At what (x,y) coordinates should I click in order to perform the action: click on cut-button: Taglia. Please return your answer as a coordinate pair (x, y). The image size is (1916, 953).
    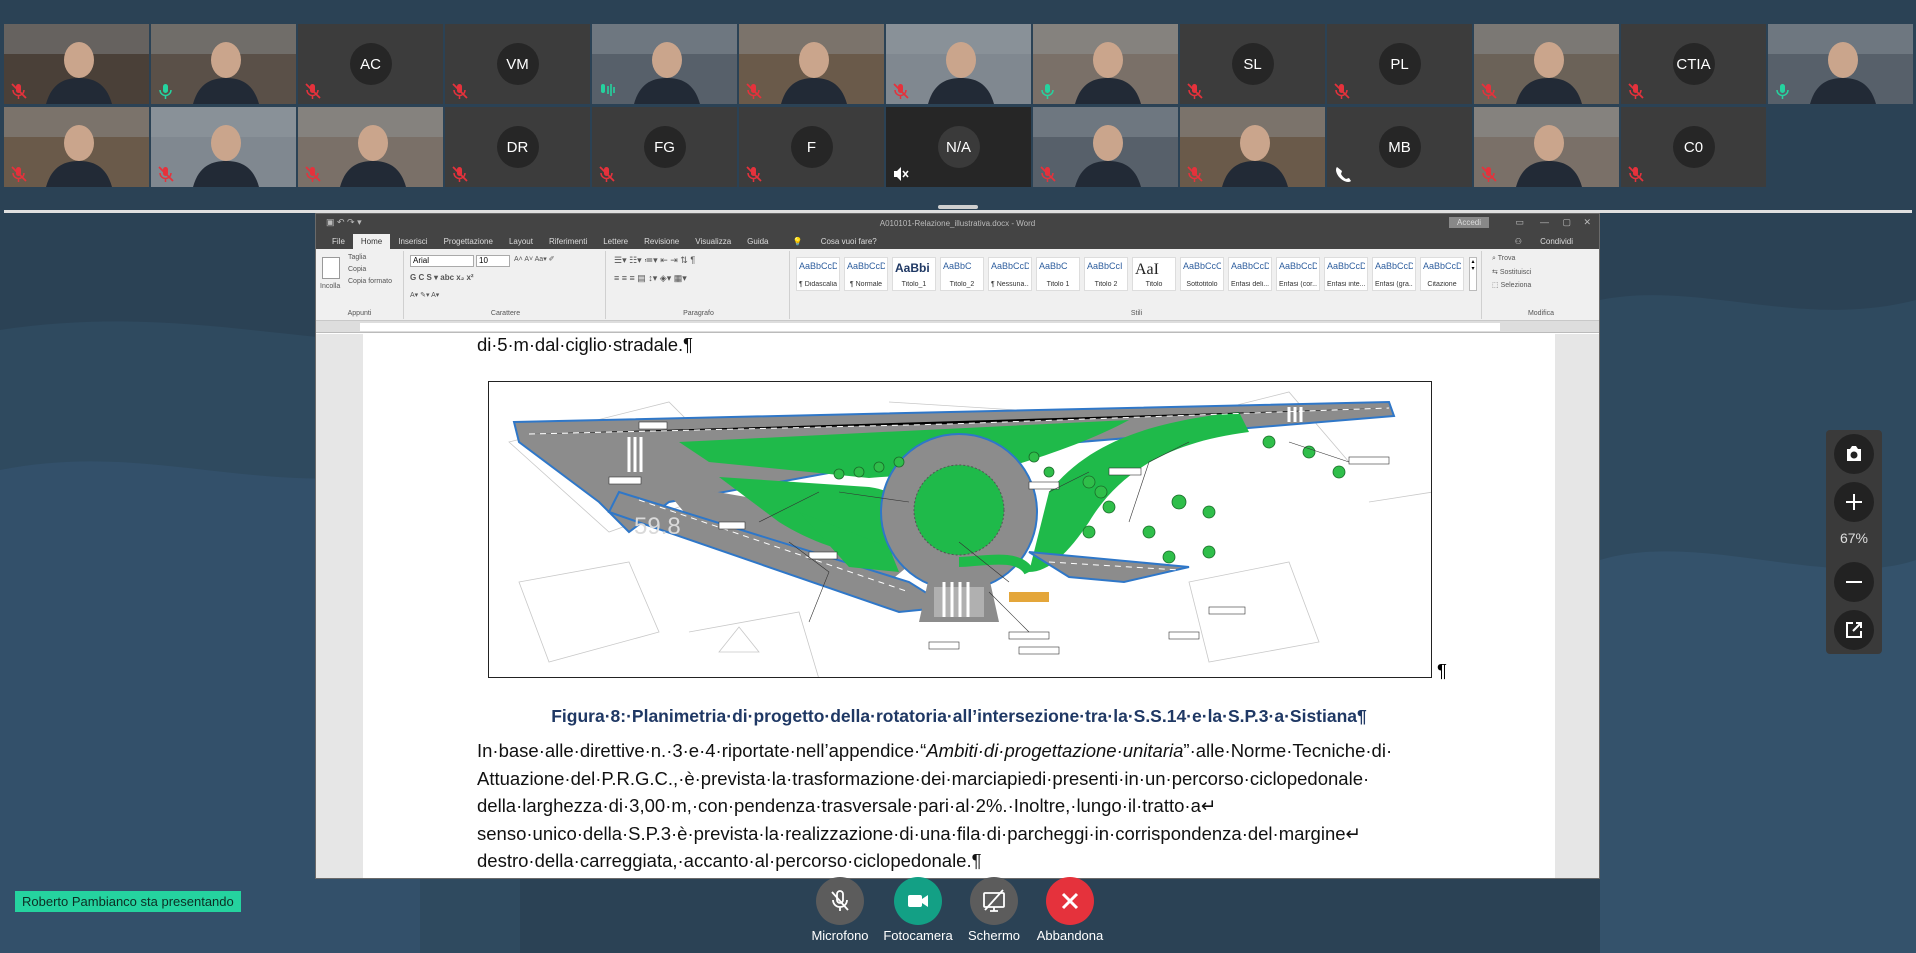
    Looking at the image, I should click on (357, 257).